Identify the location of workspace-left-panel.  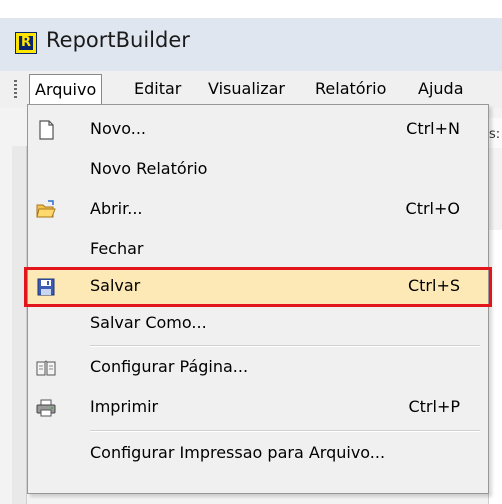
(19, 325).